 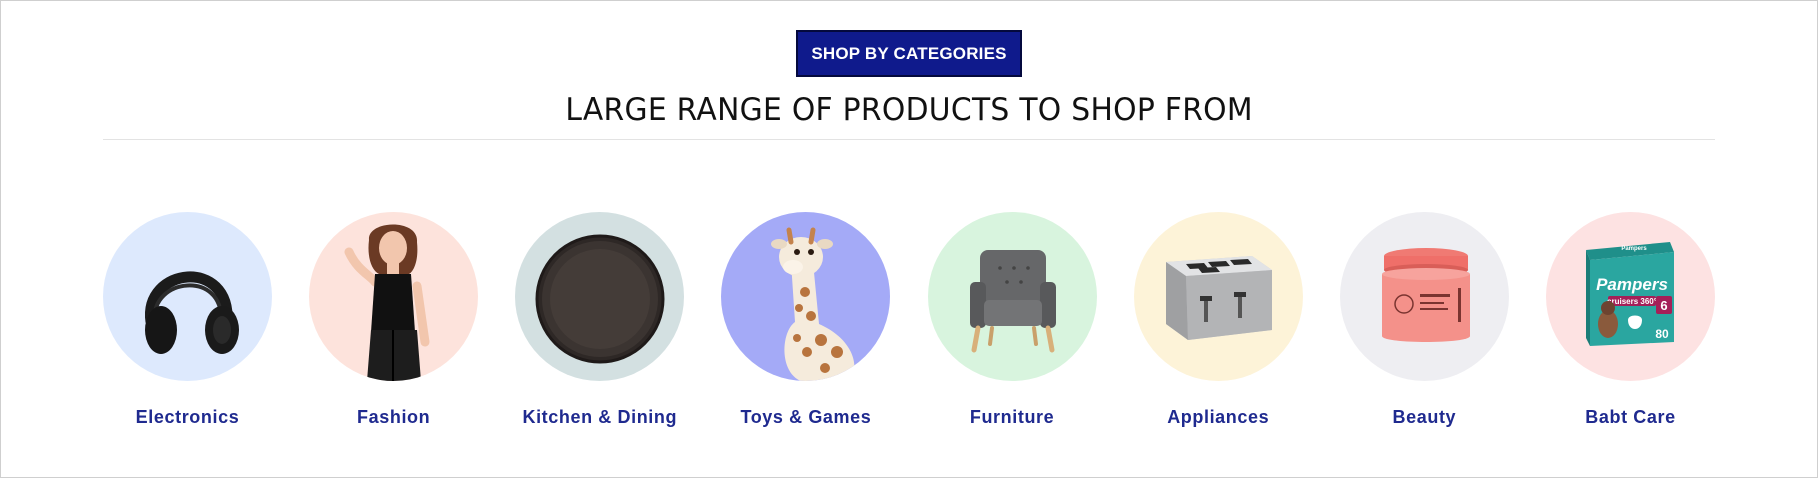 I want to click on section-divider, so click(x=909, y=139).